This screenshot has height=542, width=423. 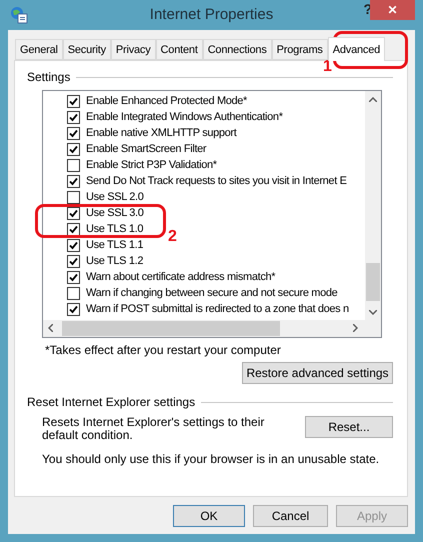 I want to click on tab: General, so click(x=39, y=49).